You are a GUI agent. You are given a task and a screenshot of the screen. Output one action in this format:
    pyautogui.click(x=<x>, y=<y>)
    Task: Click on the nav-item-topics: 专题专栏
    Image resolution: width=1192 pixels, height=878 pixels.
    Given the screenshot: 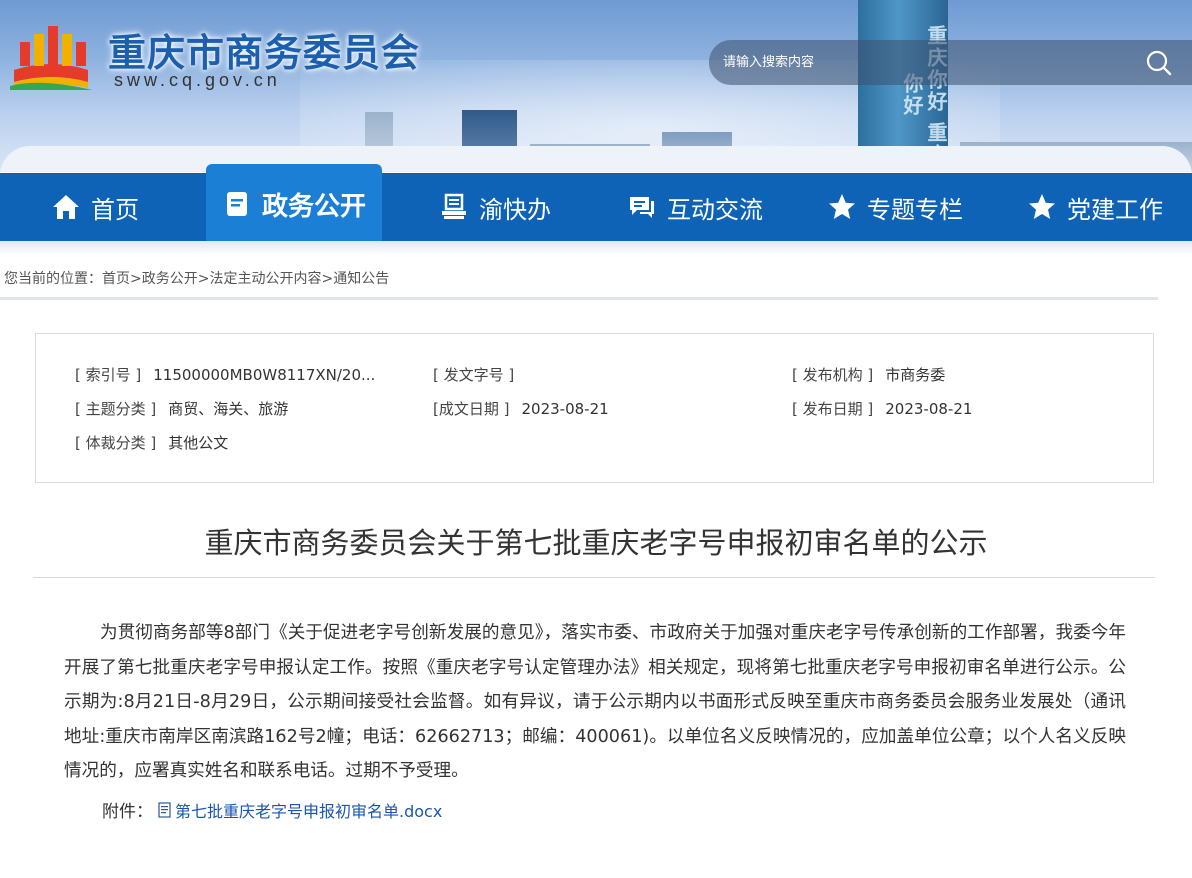 What is the action you would take?
    pyautogui.click(x=895, y=207)
    